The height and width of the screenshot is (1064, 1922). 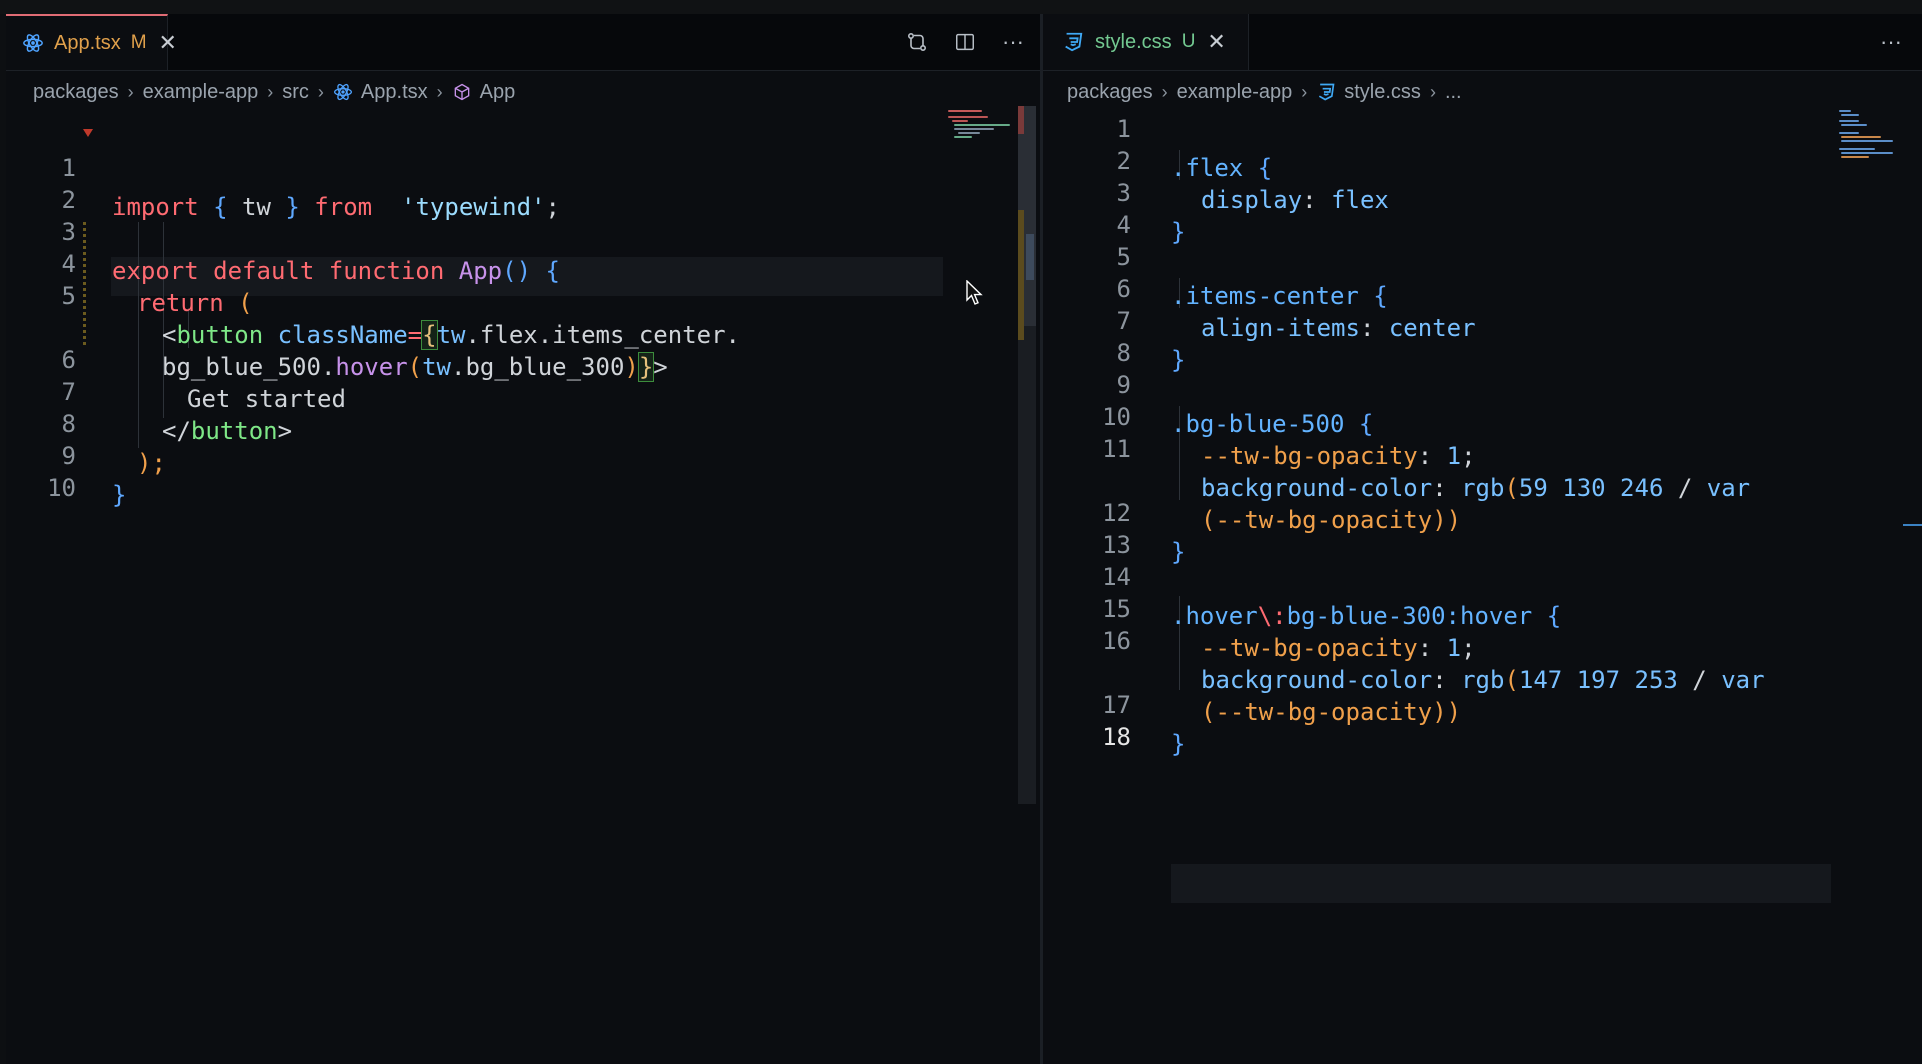 I want to click on git-status-badge: M, so click(x=138, y=42).